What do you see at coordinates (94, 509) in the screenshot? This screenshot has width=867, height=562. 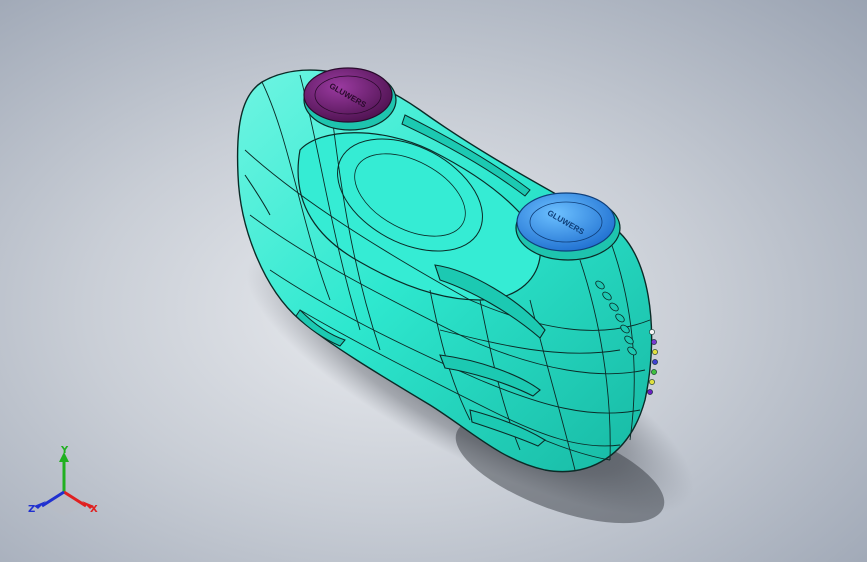 I see `x-axis-label: X` at bounding box center [94, 509].